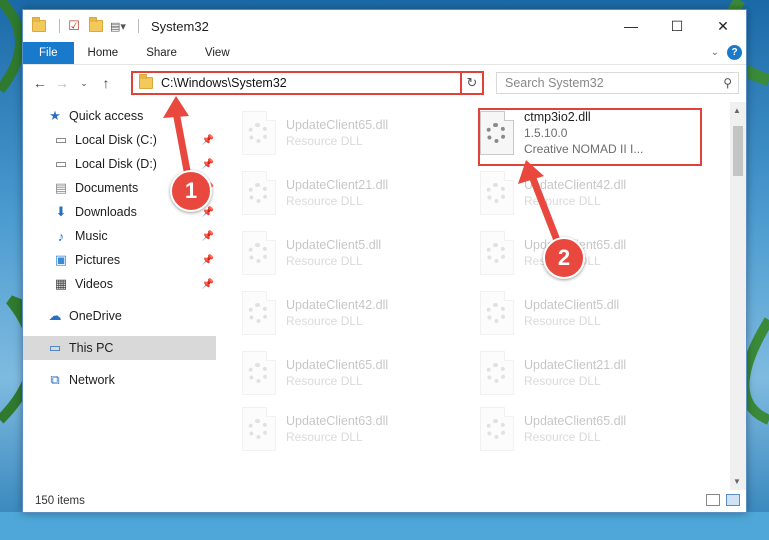 Image resolution: width=769 pixels, height=540 pixels. Describe the element at coordinates (472, 83) in the screenshot. I see `refresh-button: ↻` at that location.